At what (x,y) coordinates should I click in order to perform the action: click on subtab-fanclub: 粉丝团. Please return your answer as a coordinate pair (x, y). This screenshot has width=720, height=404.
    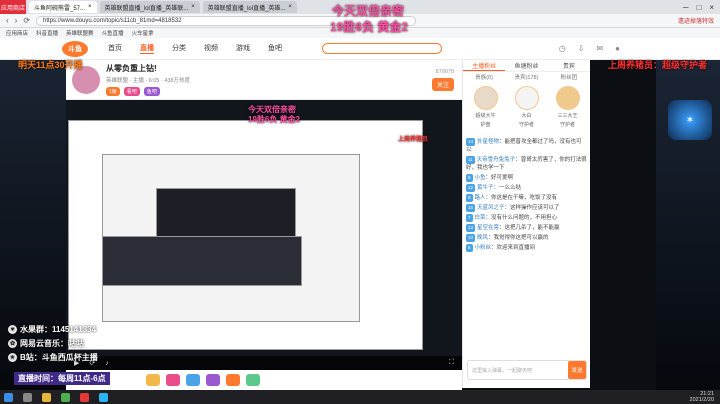
    Looking at the image, I should click on (569, 77).